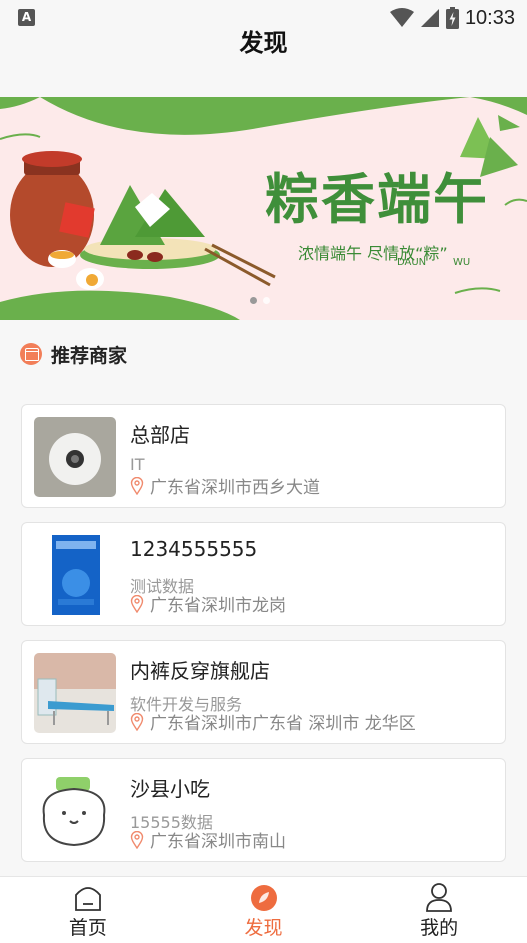  What do you see at coordinates (218, 842) in the screenshot?
I see `store-address-text: 广东省深圳市南山` at bounding box center [218, 842].